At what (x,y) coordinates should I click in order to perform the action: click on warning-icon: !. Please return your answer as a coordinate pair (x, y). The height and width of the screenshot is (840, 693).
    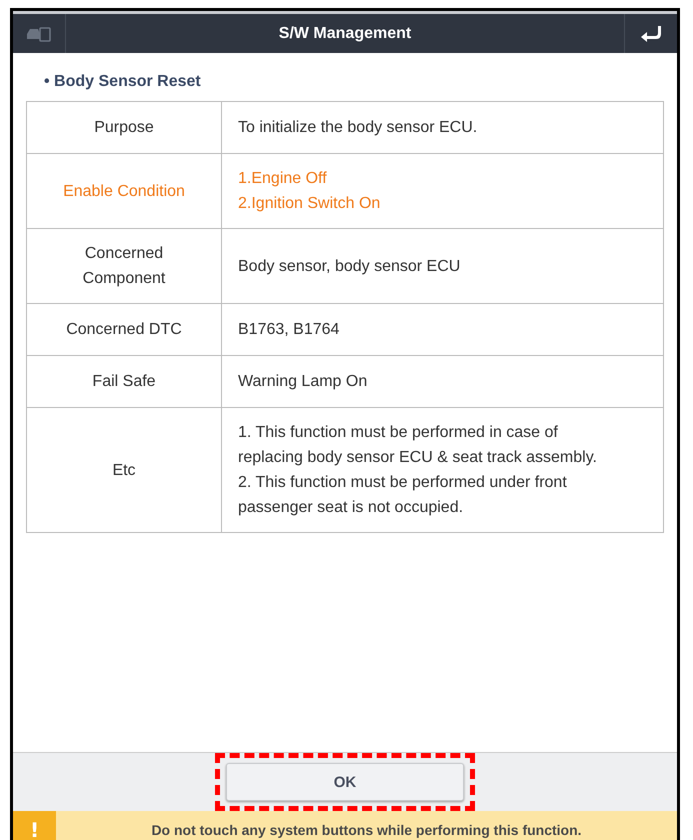
    Looking at the image, I should click on (34, 825).